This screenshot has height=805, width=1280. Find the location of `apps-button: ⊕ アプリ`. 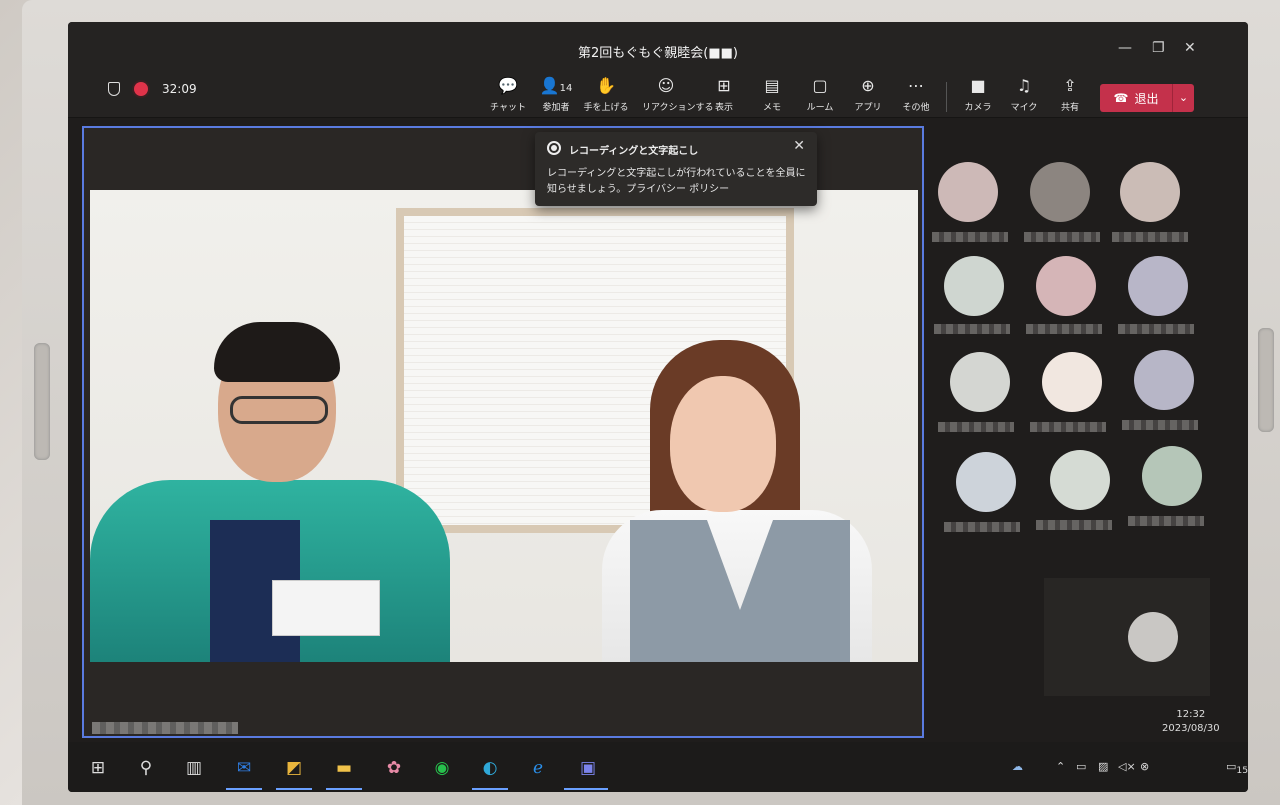

apps-button: ⊕ アプリ is located at coordinates (868, 94).